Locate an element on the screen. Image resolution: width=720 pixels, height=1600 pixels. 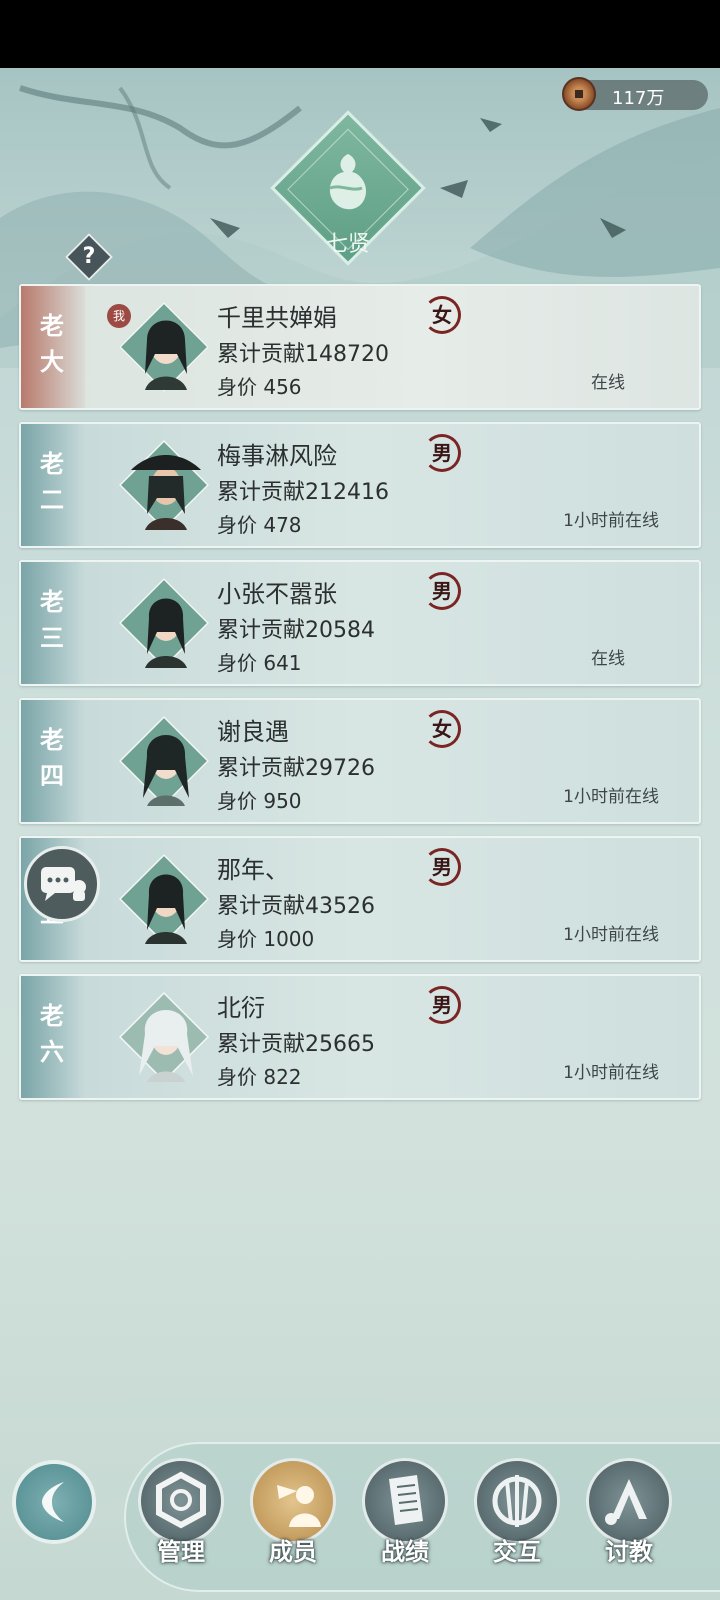
member-name: 小张不嚣张 is located at coordinates (277, 594).